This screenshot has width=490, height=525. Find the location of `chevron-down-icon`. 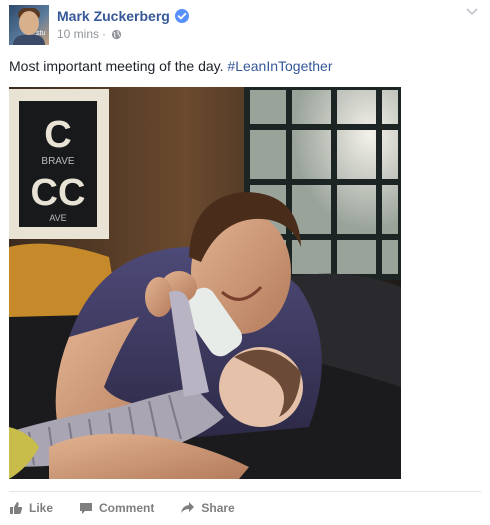

chevron-down-icon is located at coordinates (472, 12).